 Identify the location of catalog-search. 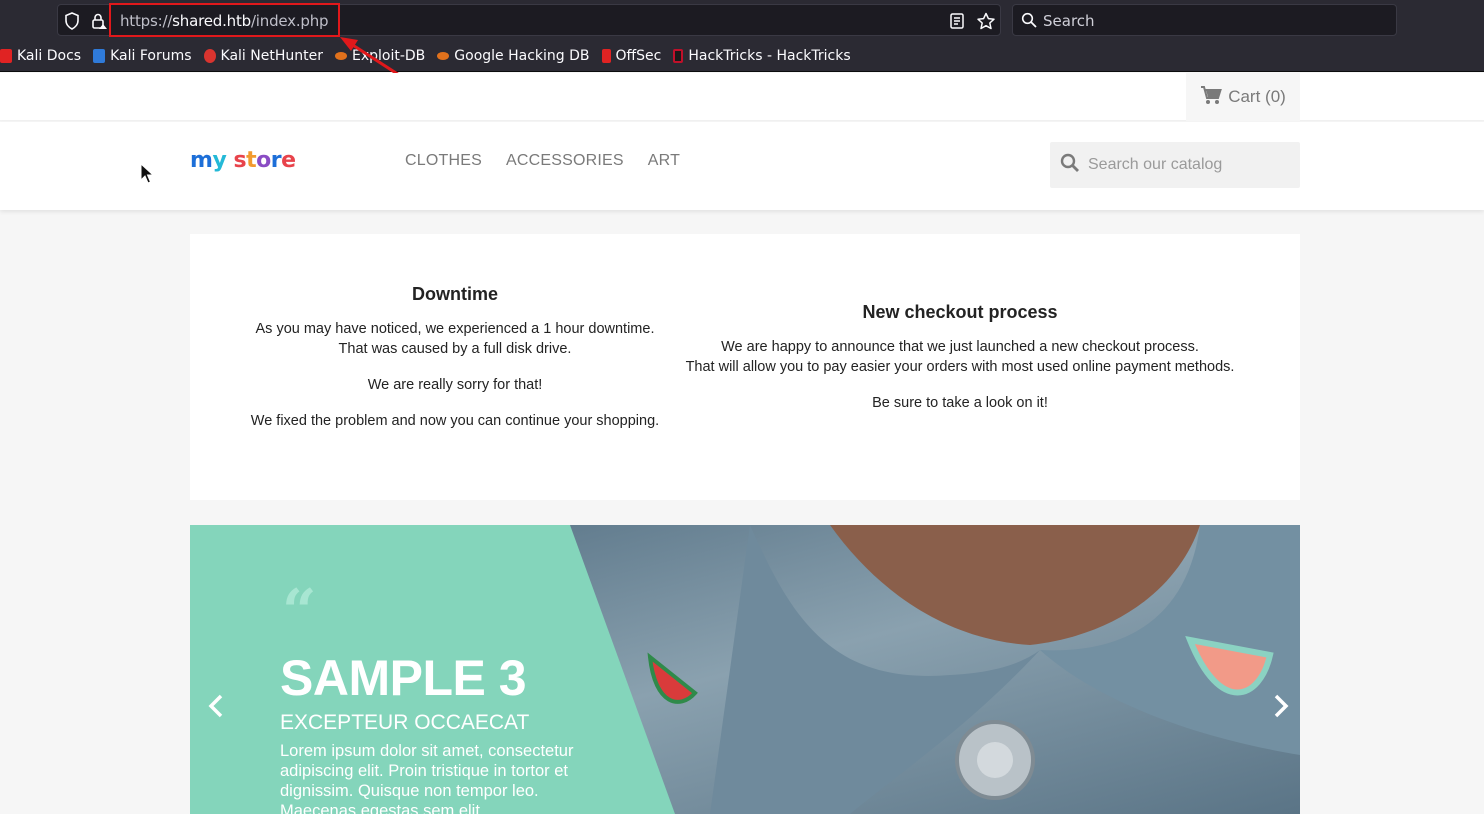
(1175, 165).